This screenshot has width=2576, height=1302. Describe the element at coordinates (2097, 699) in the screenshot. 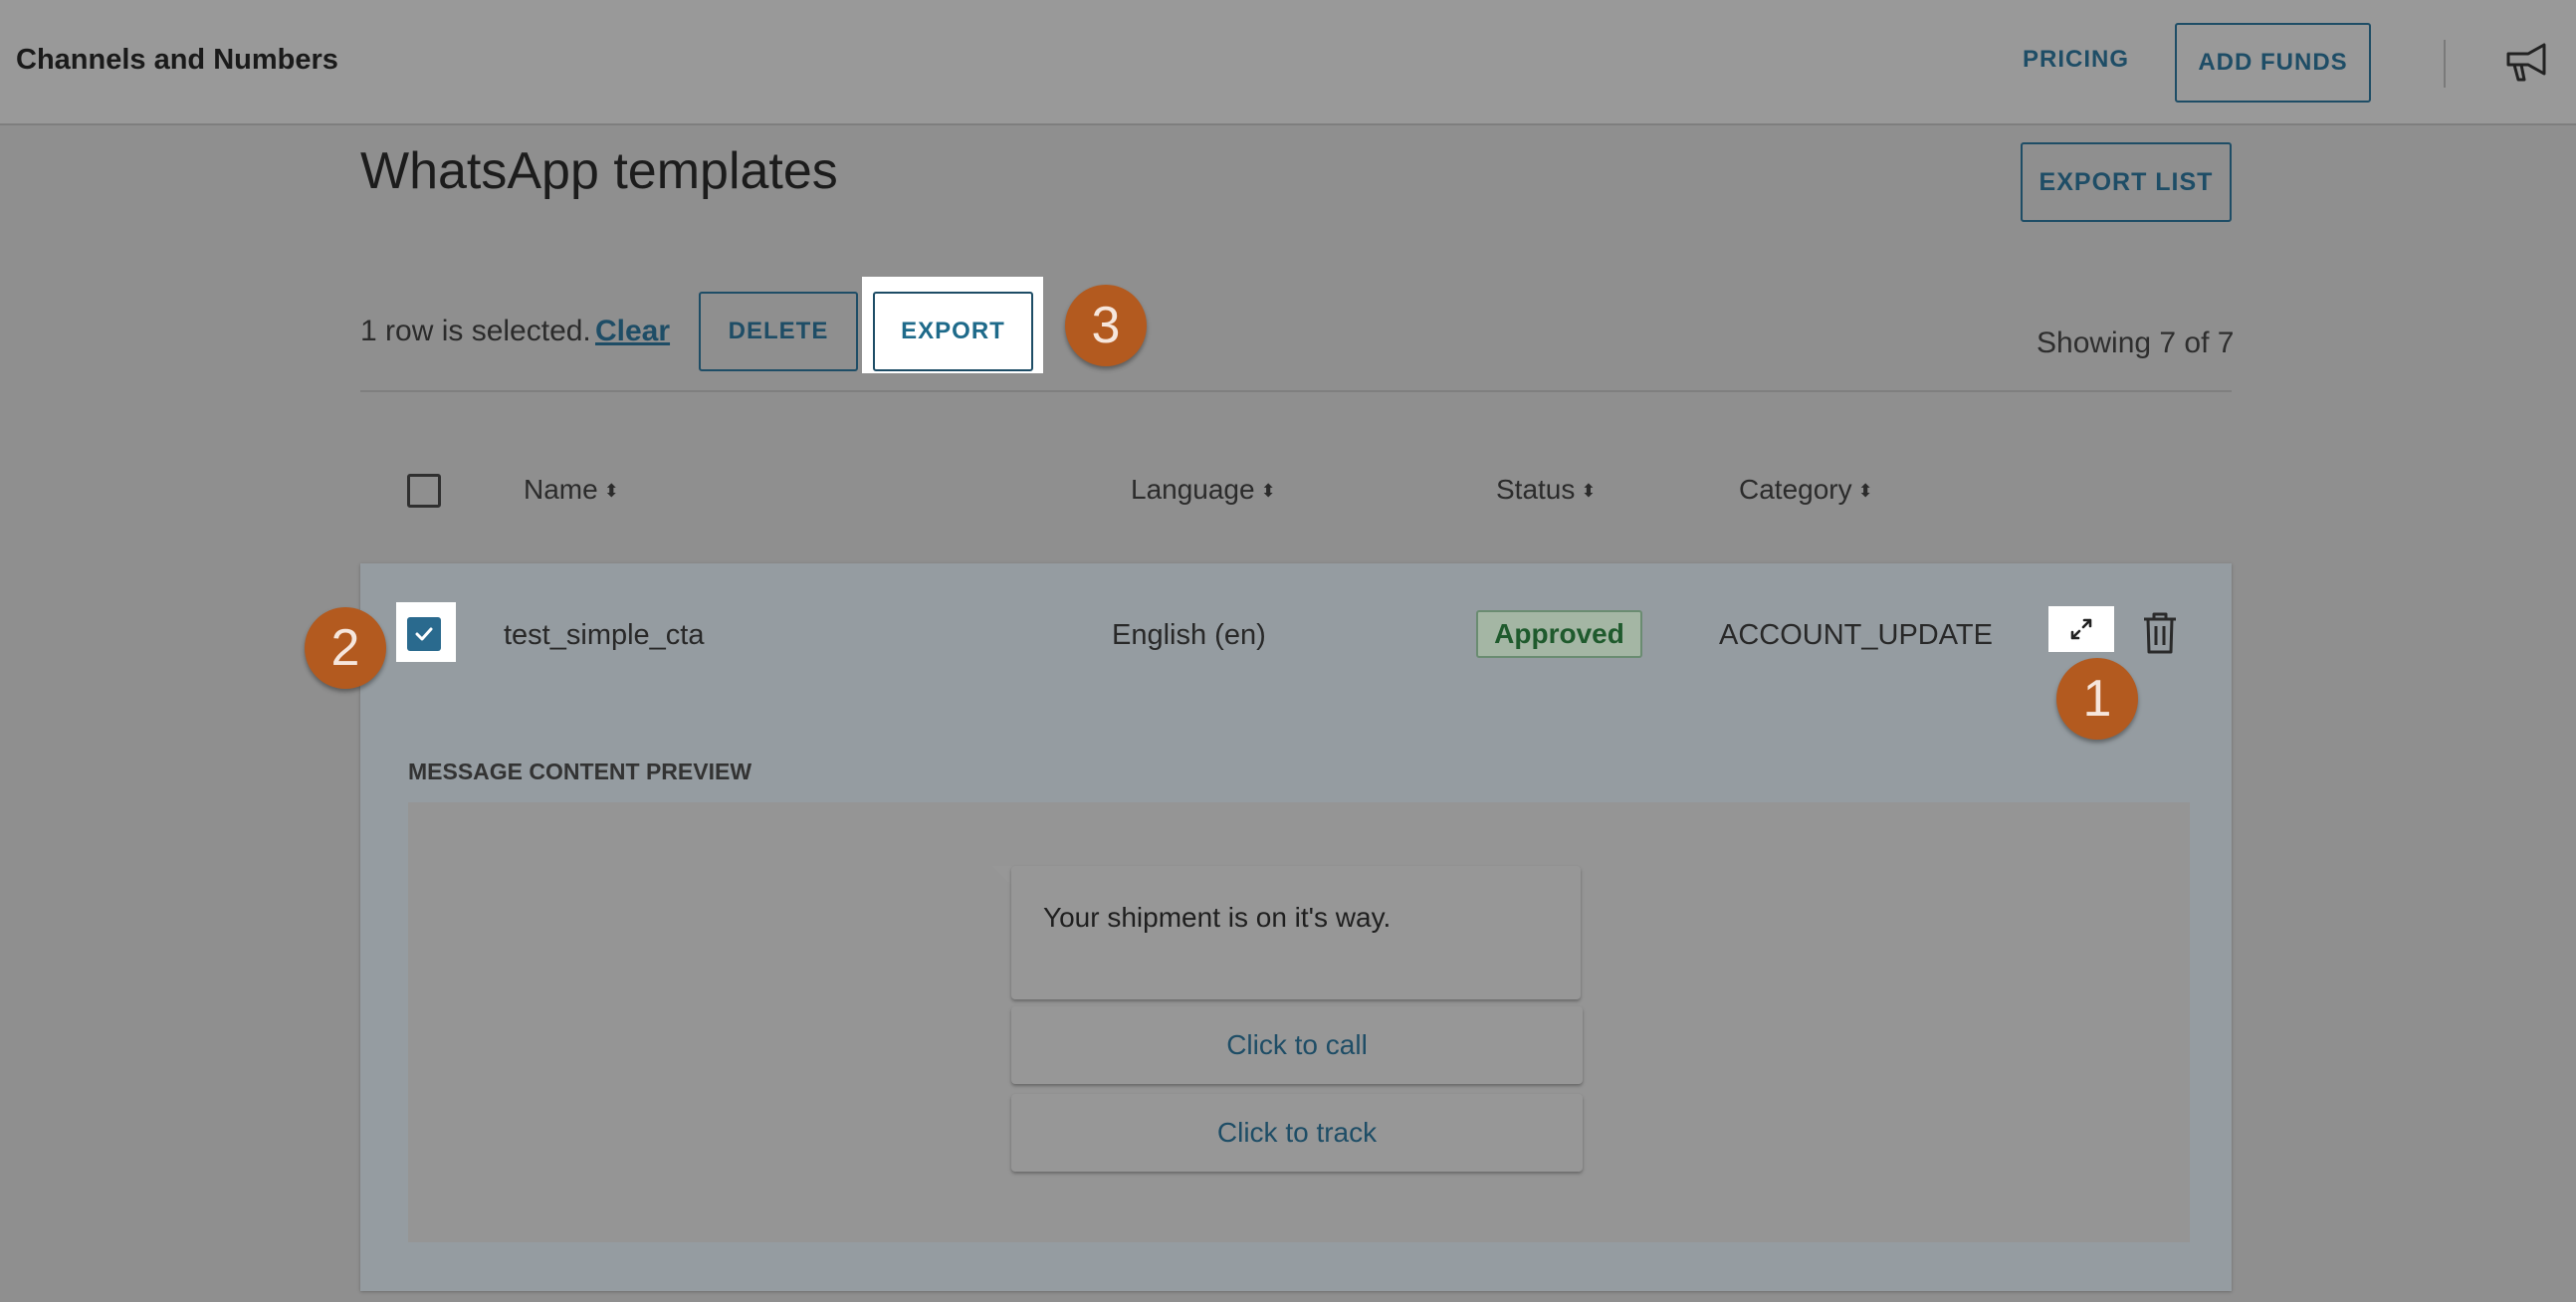

I see `step-marker-1: 1` at that location.